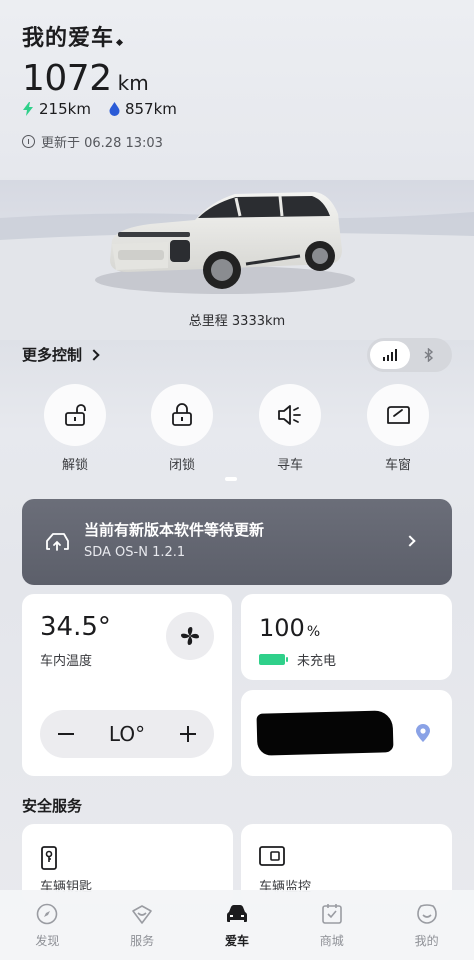 This screenshot has height=960, width=474. I want to click on bottom-tab-bar: 发现 服务 爱车 商城 我的, so click(237, 925).